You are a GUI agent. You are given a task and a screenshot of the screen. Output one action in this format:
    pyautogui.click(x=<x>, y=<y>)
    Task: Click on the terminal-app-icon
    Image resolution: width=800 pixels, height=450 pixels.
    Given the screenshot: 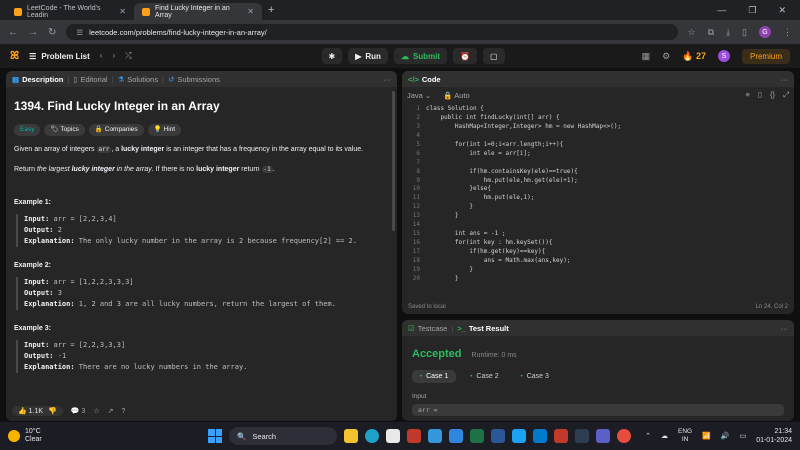 What is the action you would take?
    pyautogui.click(x=582, y=436)
    